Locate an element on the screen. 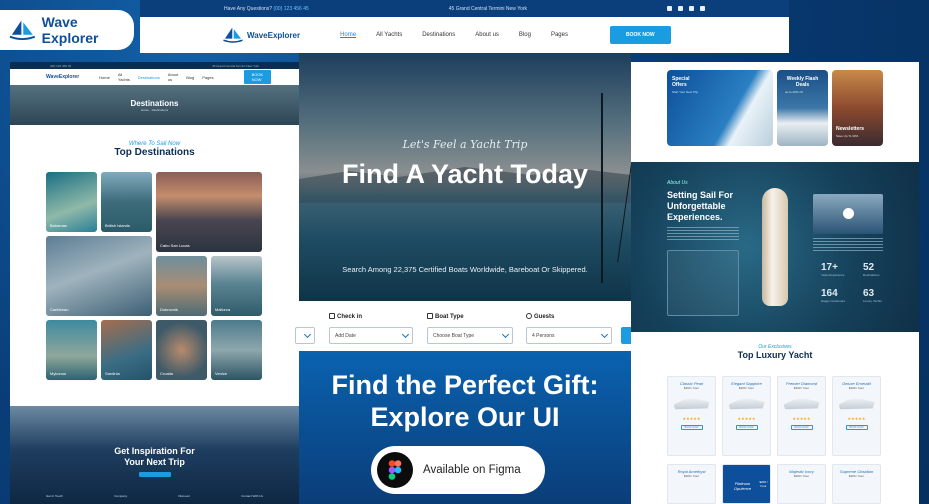 This screenshot has height=504, width=929. stat-item: 52 Destinations is located at coordinates (871, 269).